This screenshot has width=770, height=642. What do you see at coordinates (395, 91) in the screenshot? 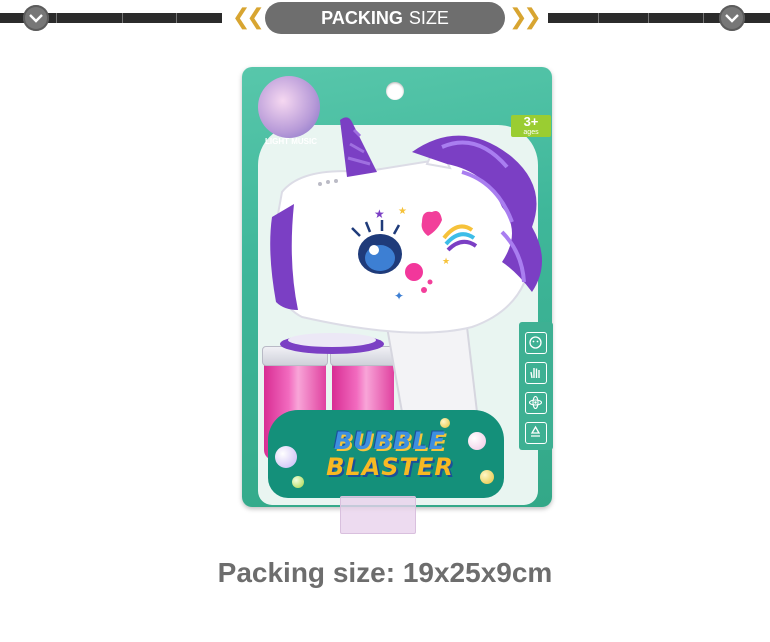
I see `hang-hole` at bounding box center [395, 91].